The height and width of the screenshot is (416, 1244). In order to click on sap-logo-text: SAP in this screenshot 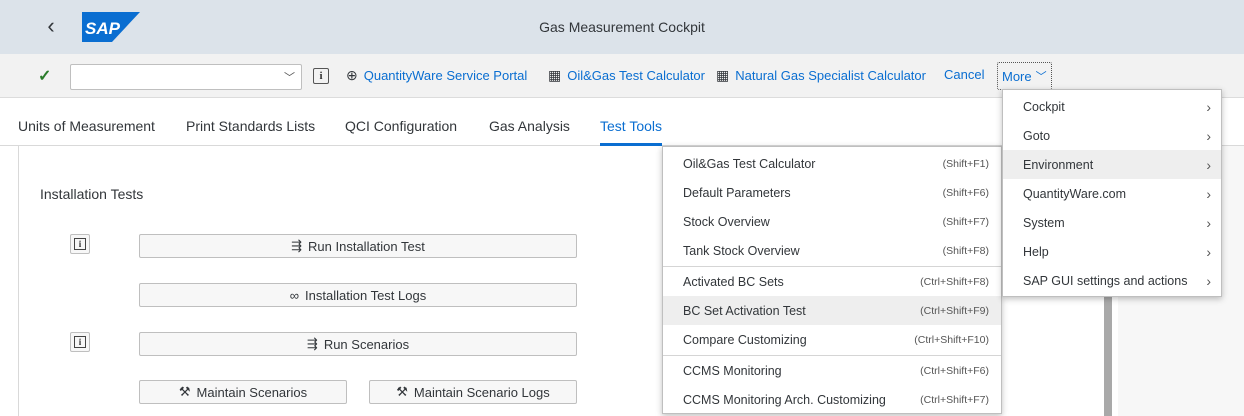, I will do `click(103, 28)`.